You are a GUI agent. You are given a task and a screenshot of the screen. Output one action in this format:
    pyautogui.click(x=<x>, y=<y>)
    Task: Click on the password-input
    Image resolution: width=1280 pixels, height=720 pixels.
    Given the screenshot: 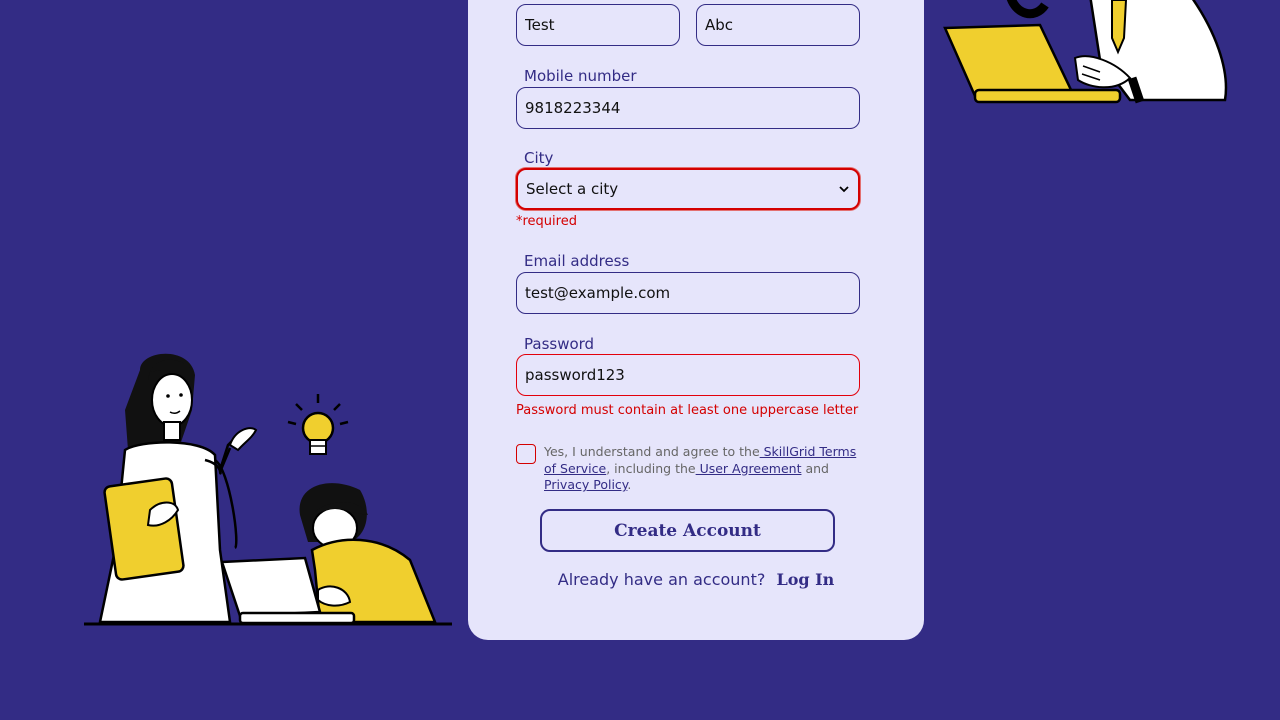 What is the action you would take?
    pyautogui.click(x=688, y=375)
    